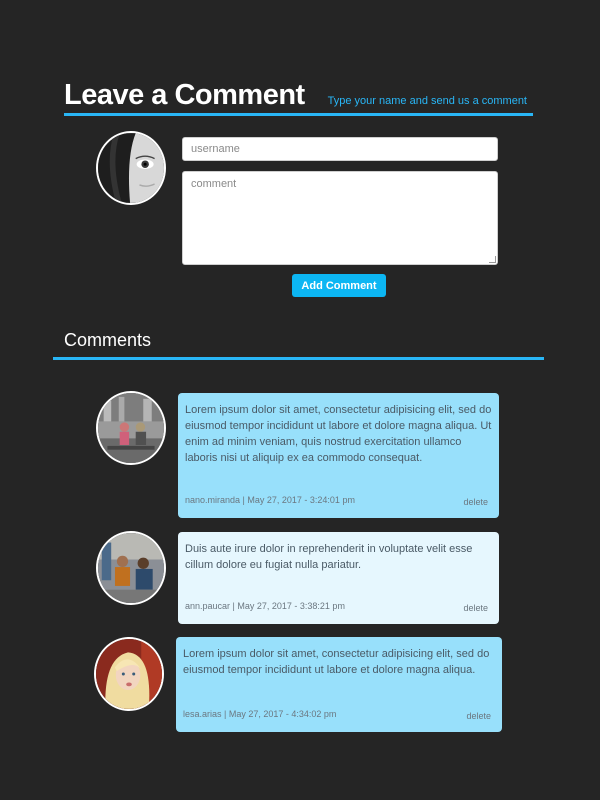  I want to click on current-user-avatar, so click(131, 168).